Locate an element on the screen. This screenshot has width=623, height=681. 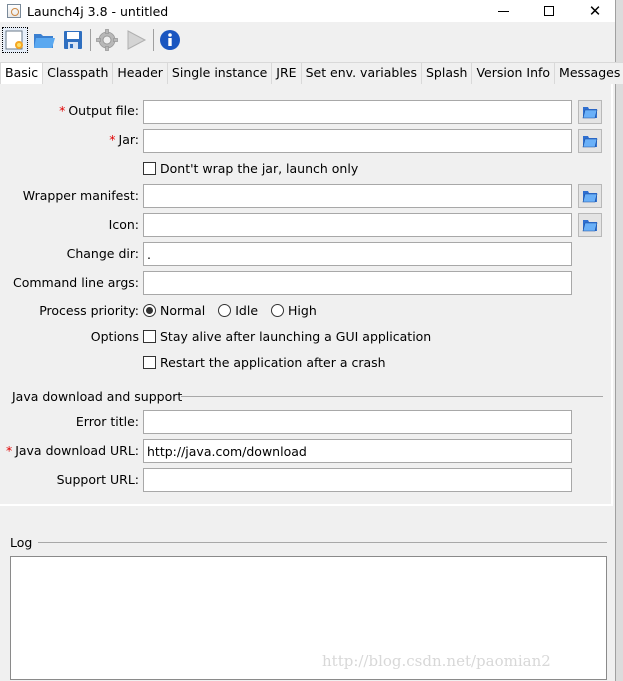
dont-wrap-checkbox: Dont't wrap the jar, launch only is located at coordinates (250, 168).